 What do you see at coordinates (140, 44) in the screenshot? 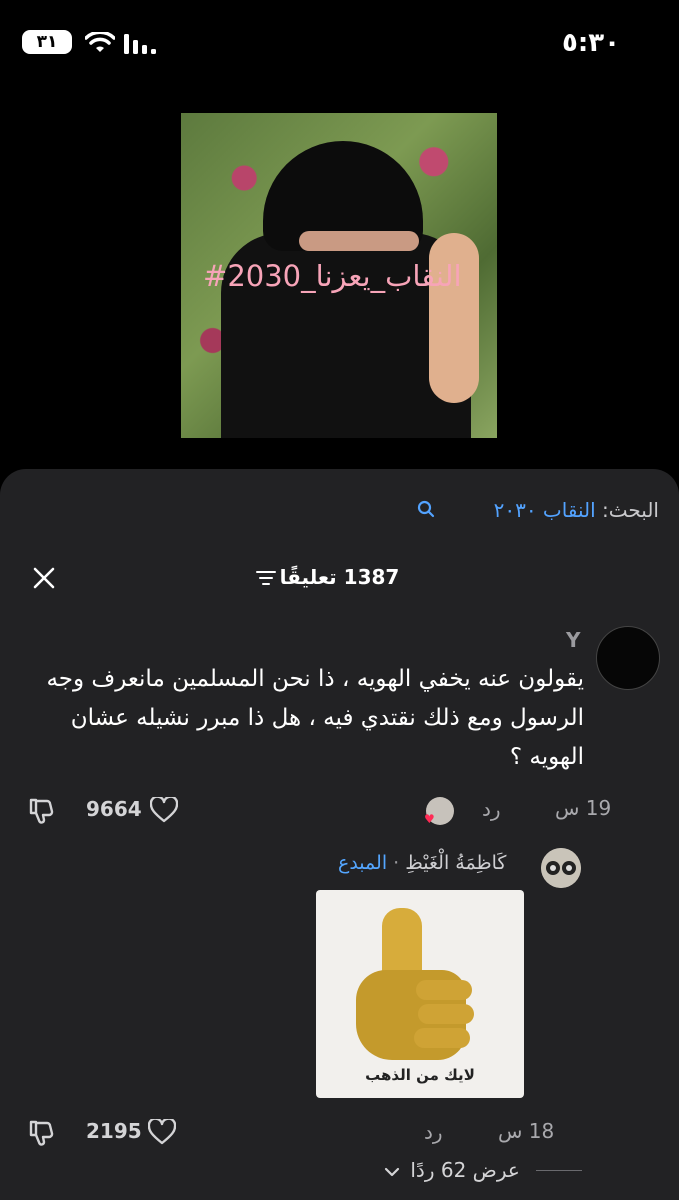
I see `cellular-signal-icon` at bounding box center [140, 44].